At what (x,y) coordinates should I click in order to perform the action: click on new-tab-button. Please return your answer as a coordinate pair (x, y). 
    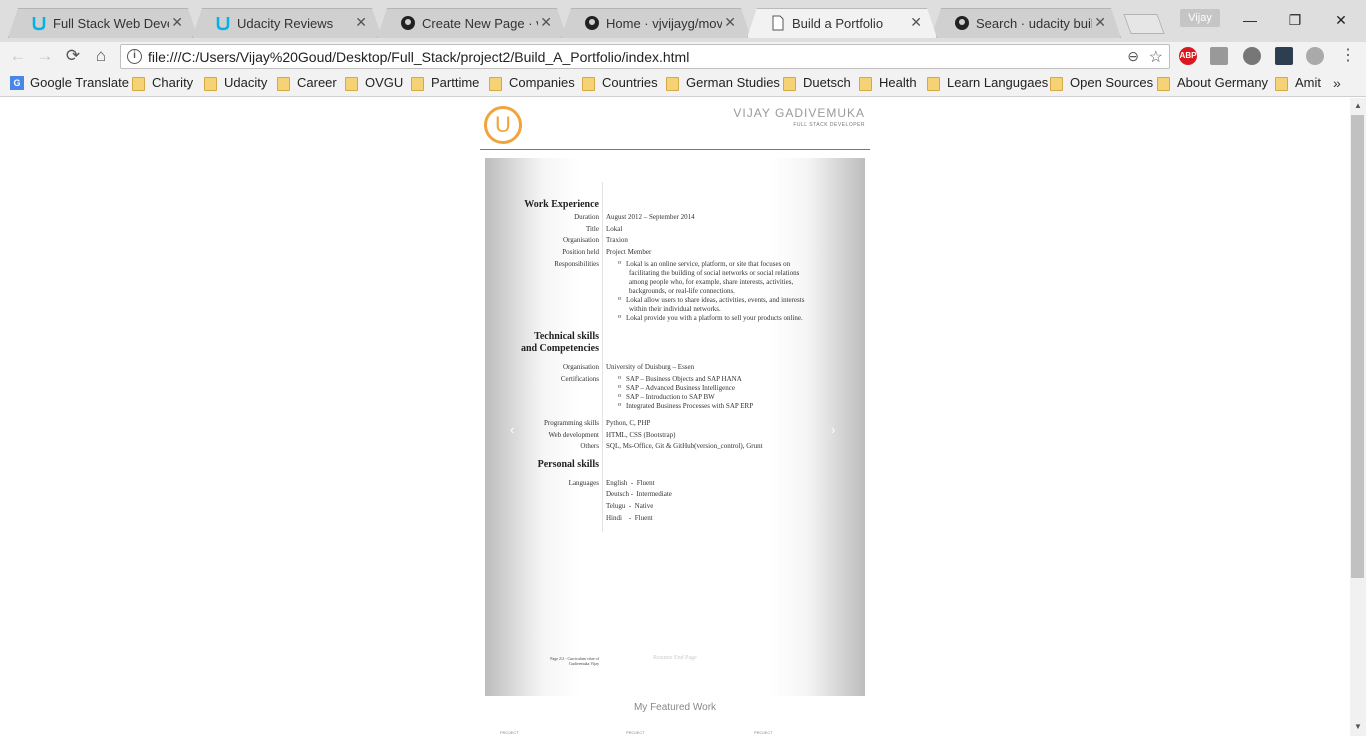
    Looking at the image, I should click on (1144, 24).